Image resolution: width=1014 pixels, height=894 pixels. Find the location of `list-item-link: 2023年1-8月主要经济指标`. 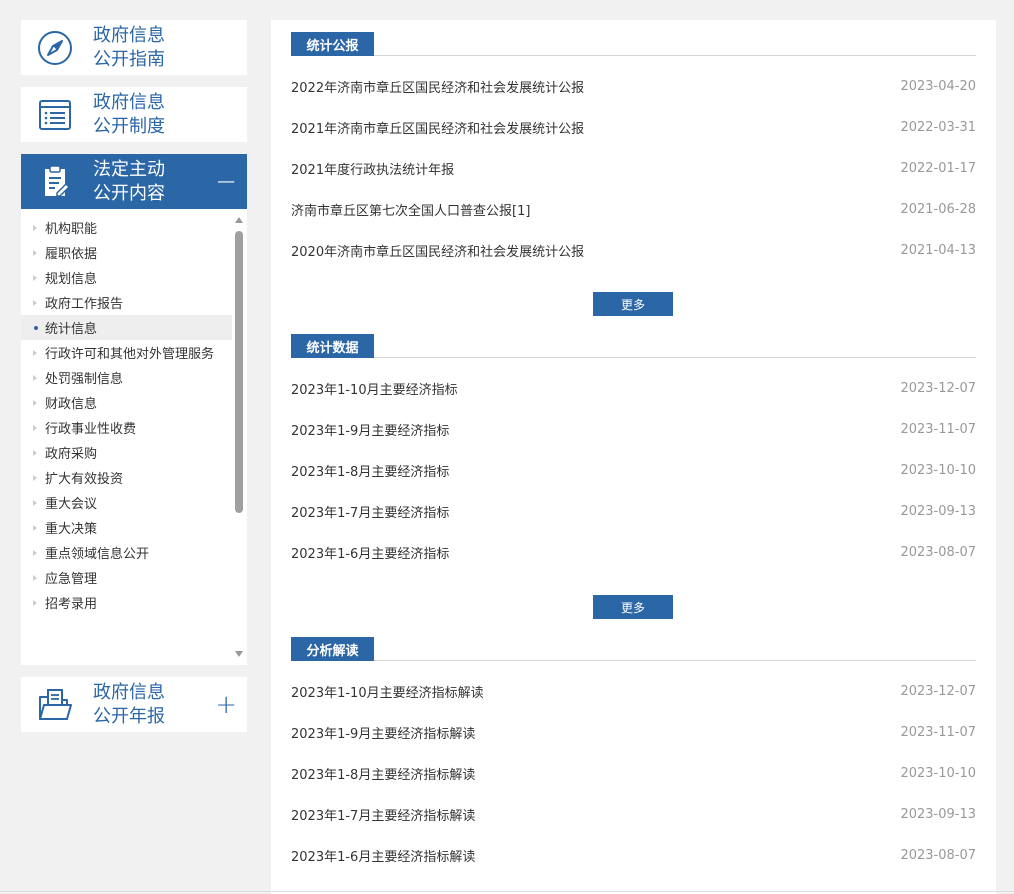

list-item-link: 2023年1-8月主要经济指标 is located at coordinates (370, 470).